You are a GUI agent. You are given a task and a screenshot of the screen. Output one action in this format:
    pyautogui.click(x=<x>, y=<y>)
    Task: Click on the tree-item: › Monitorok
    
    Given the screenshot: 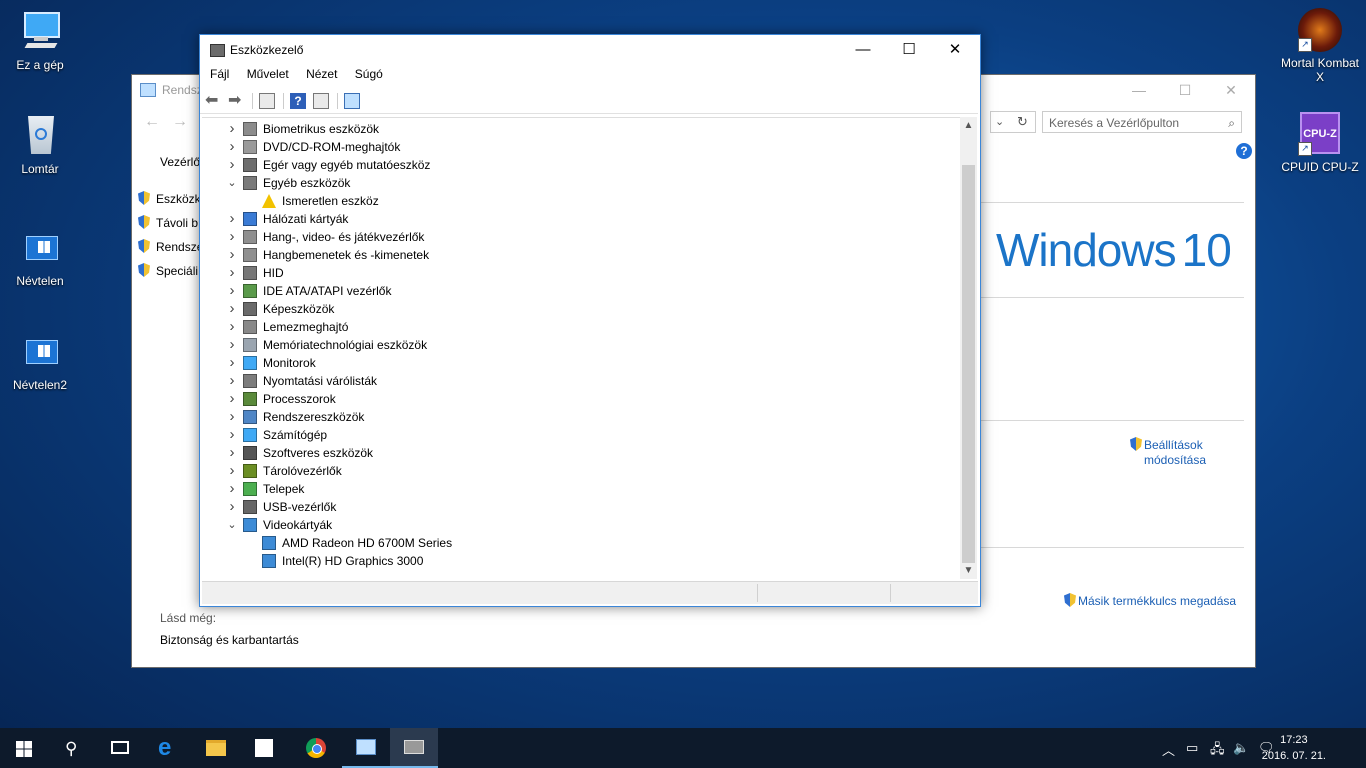 What is the action you would take?
    pyautogui.click(x=581, y=363)
    